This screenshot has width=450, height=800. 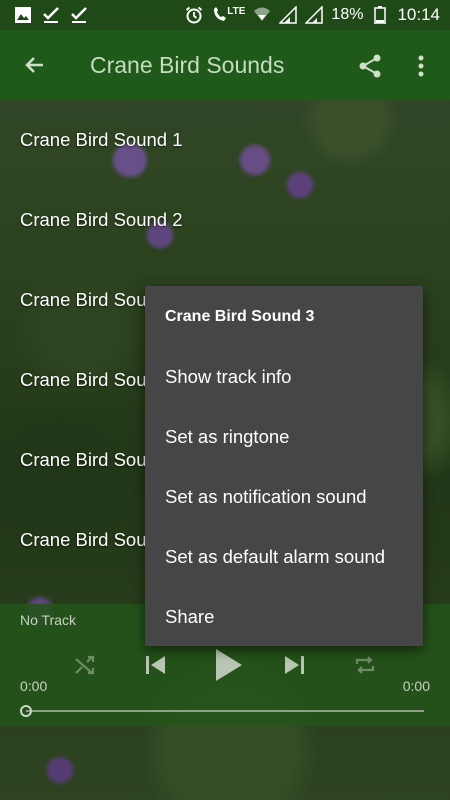 What do you see at coordinates (35, 65) in the screenshot?
I see `back-arrow-icon` at bounding box center [35, 65].